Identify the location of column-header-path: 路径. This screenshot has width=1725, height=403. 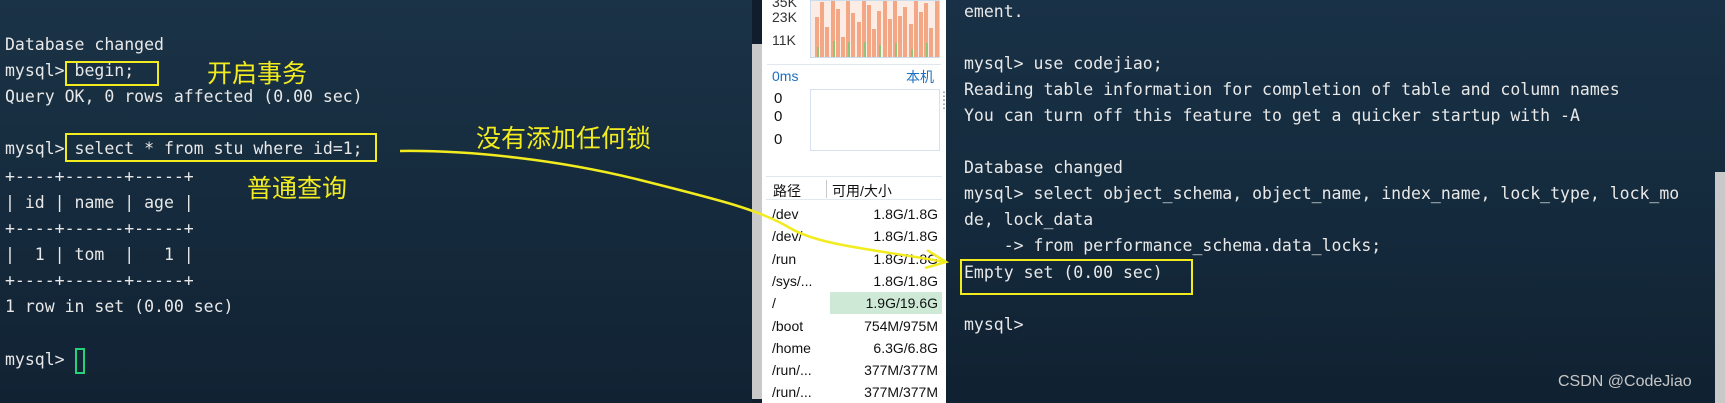
(787, 191).